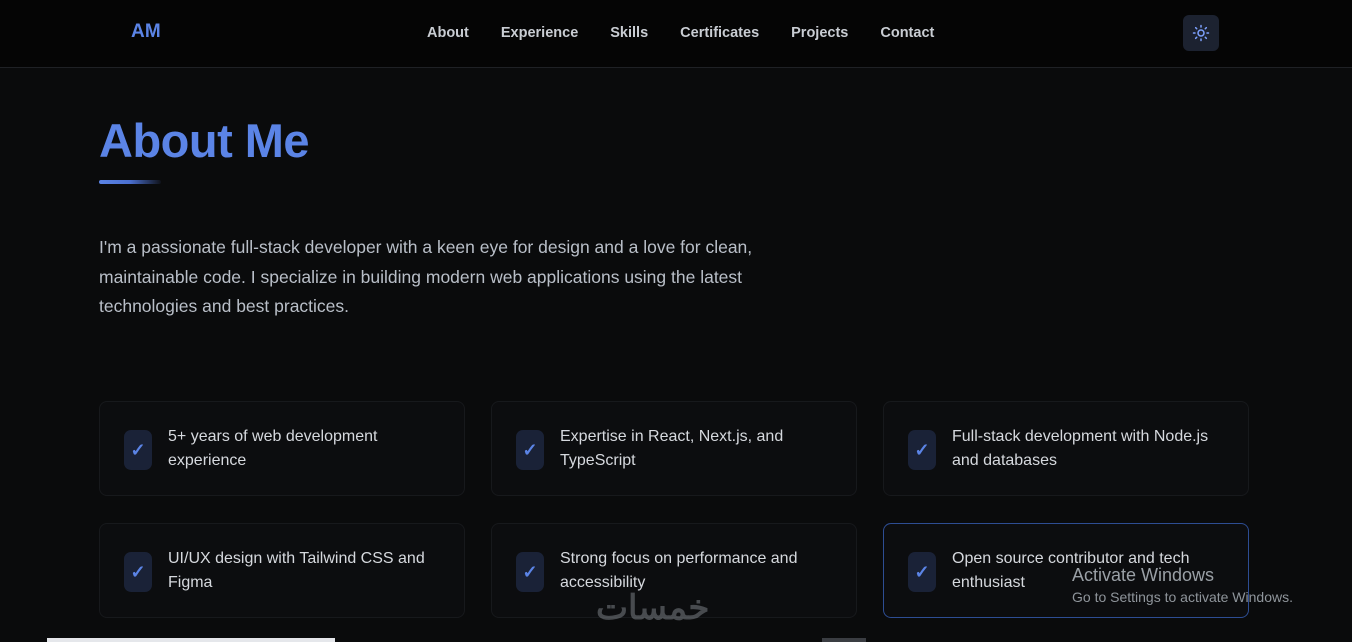 The image size is (1352, 642). What do you see at coordinates (629, 33) in the screenshot?
I see `nav-link-skills: Skills` at bounding box center [629, 33].